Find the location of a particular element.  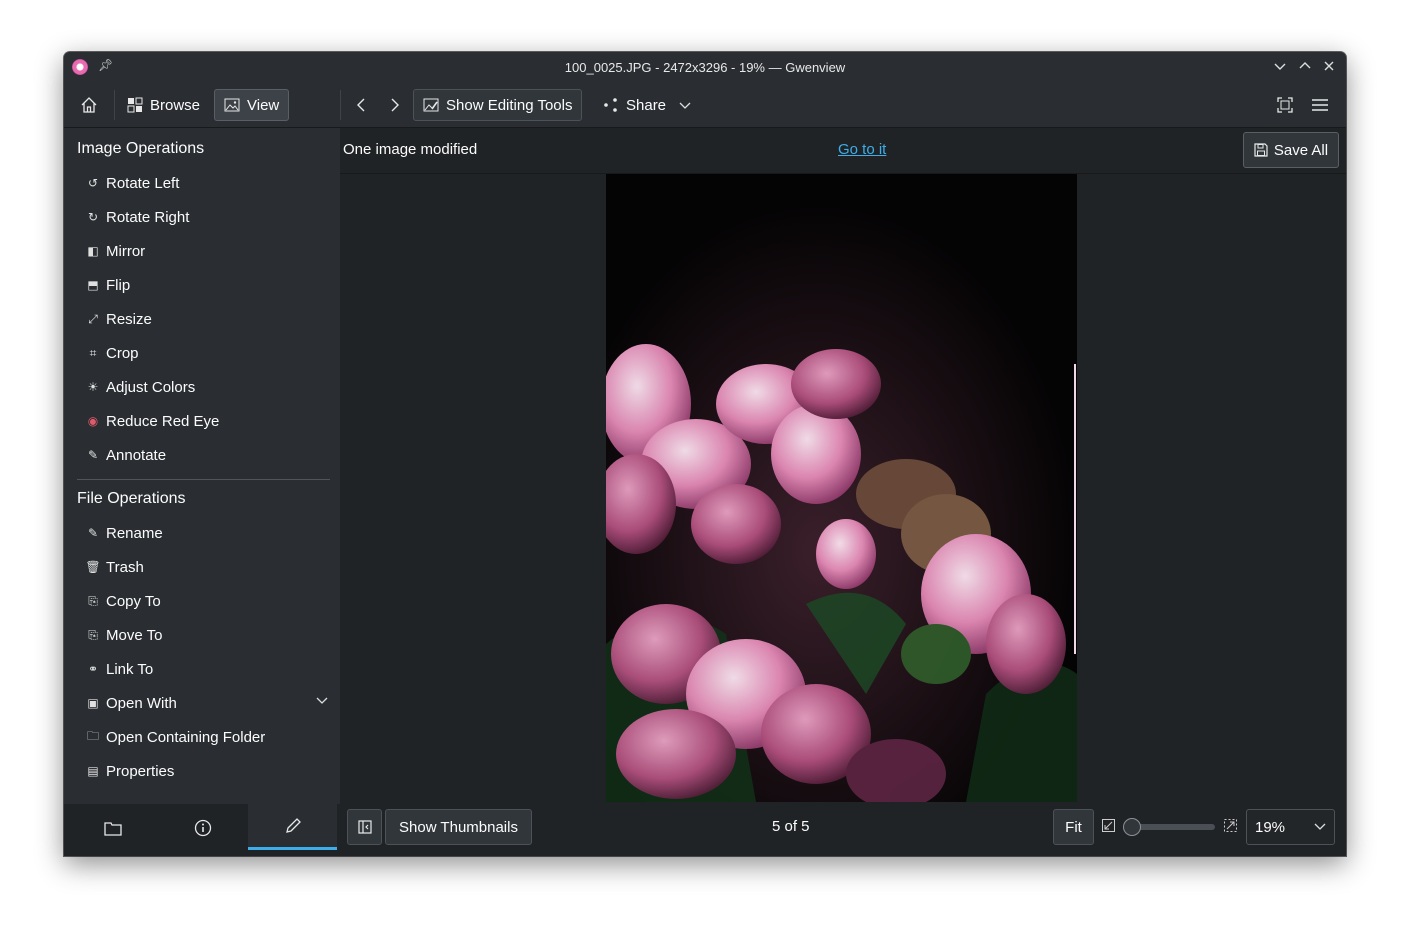

save-icon is located at coordinates (1261, 150).